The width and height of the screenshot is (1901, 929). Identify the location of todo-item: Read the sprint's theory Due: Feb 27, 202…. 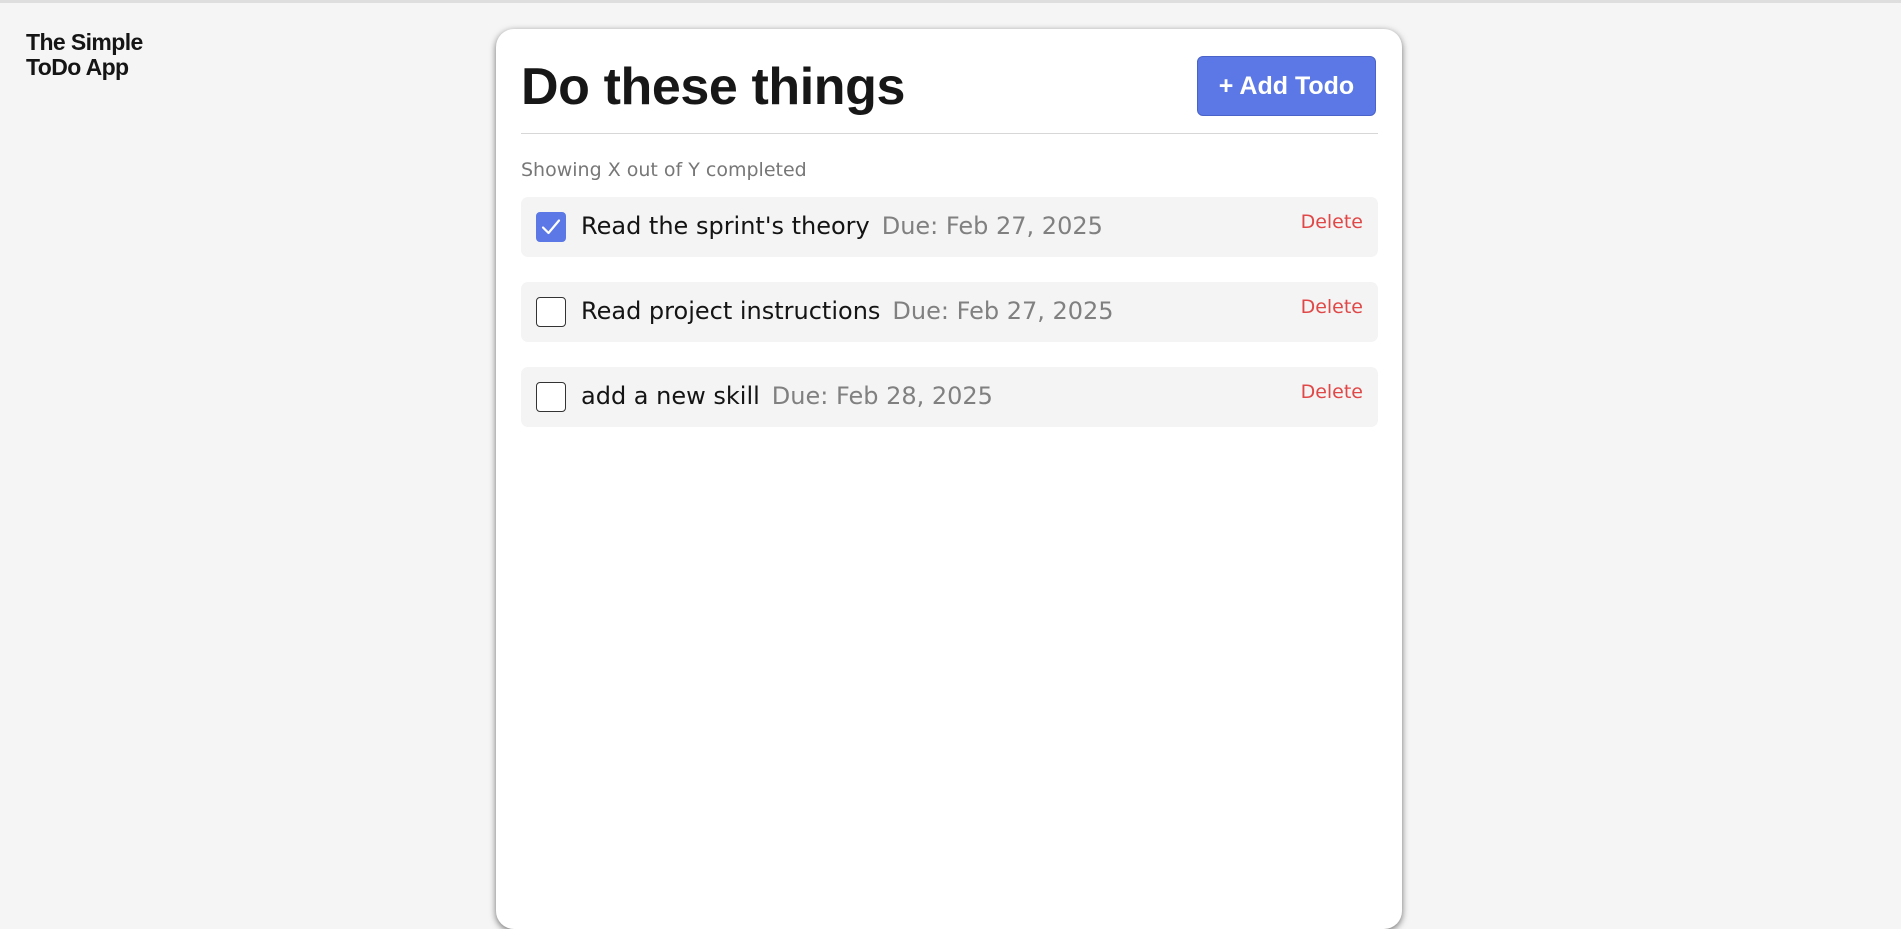
(949, 227).